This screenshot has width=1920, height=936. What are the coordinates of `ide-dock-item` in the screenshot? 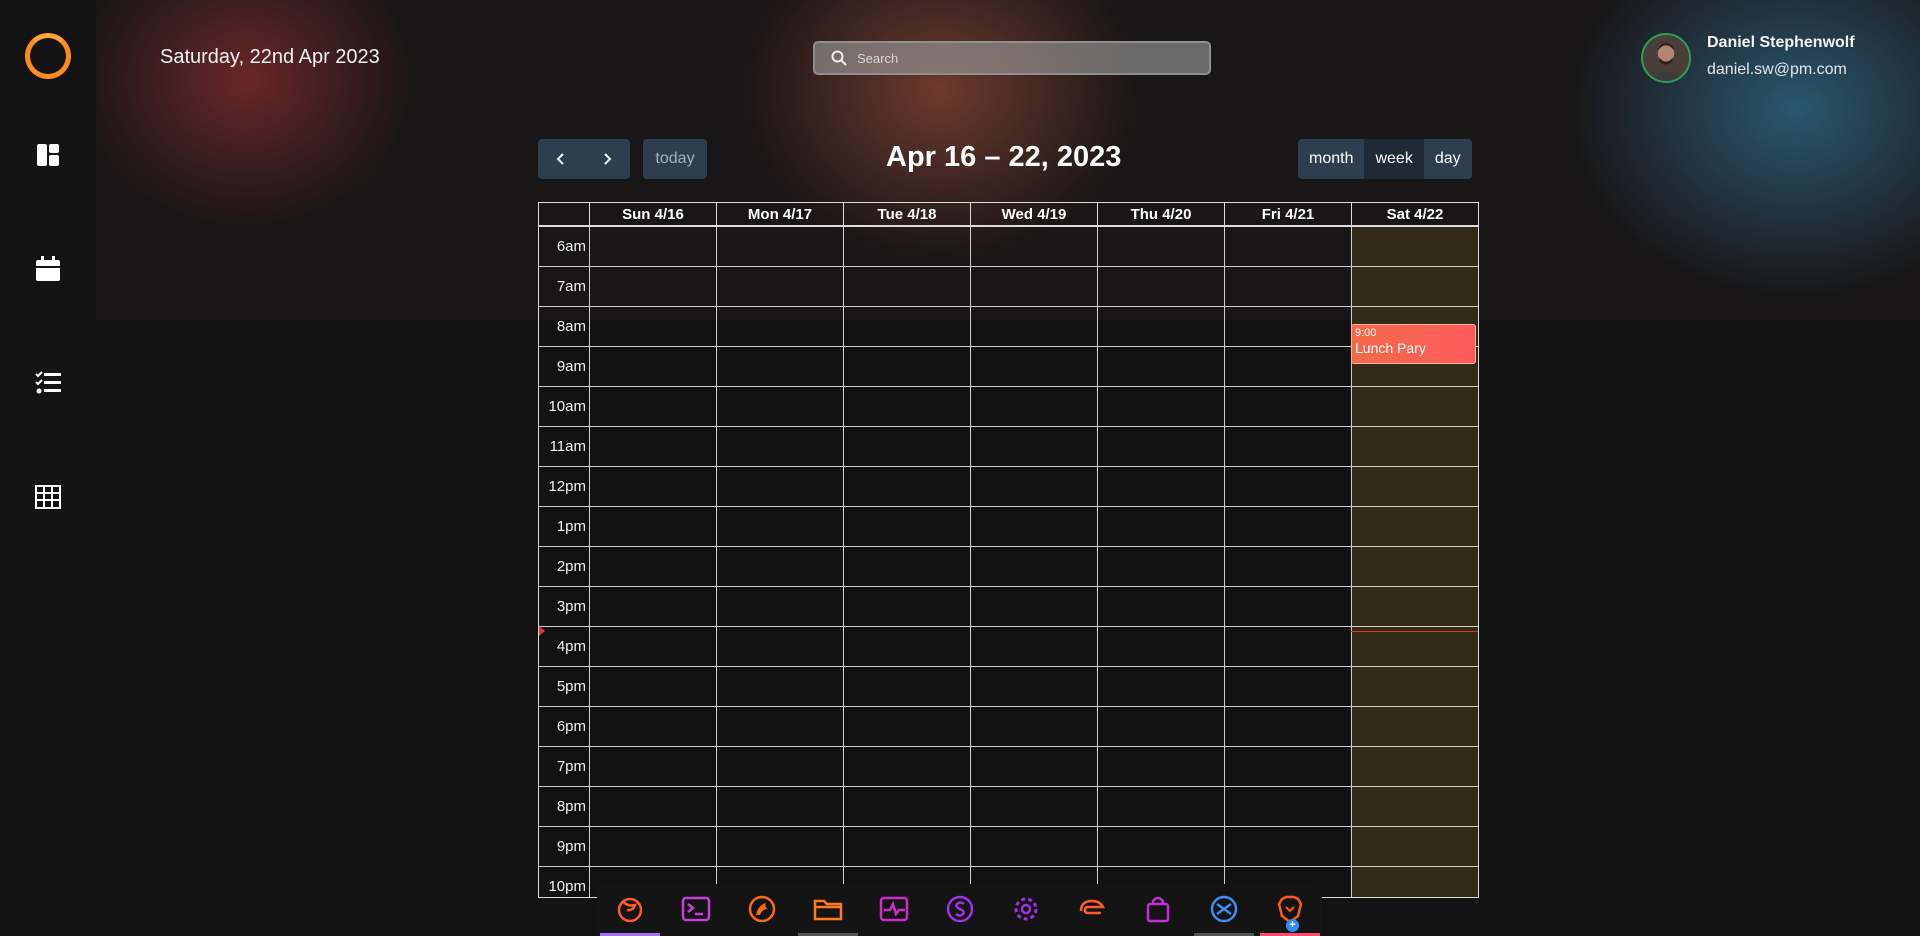 It's located at (1092, 914).